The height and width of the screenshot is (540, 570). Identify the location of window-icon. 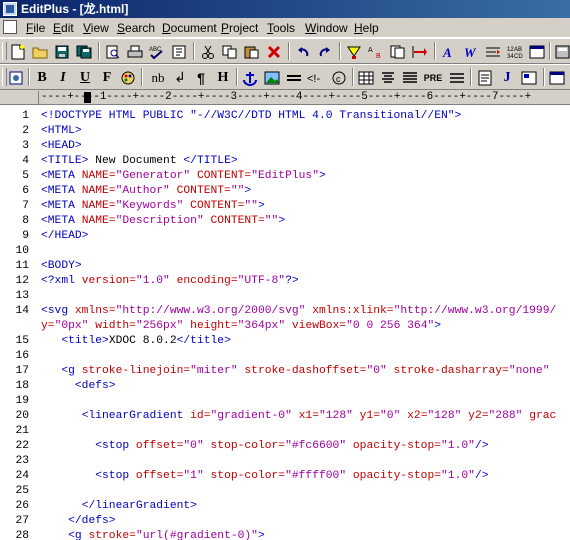
(557, 77).